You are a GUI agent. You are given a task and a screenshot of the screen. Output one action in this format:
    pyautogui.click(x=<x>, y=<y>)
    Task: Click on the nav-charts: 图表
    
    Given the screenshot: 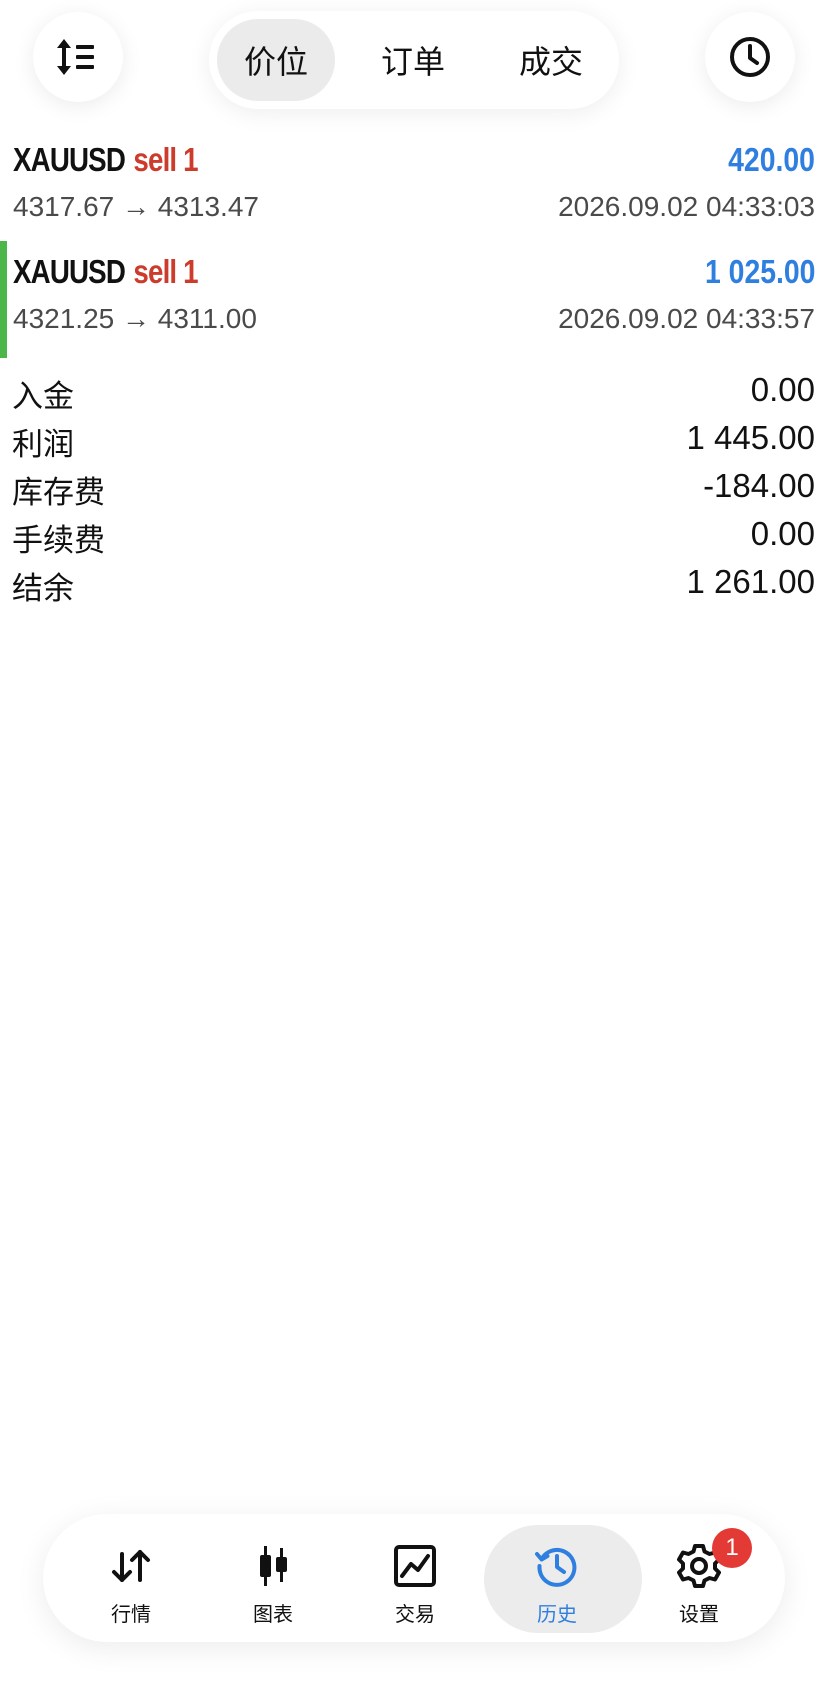 What is the action you would take?
    pyautogui.click(x=273, y=1578)
    